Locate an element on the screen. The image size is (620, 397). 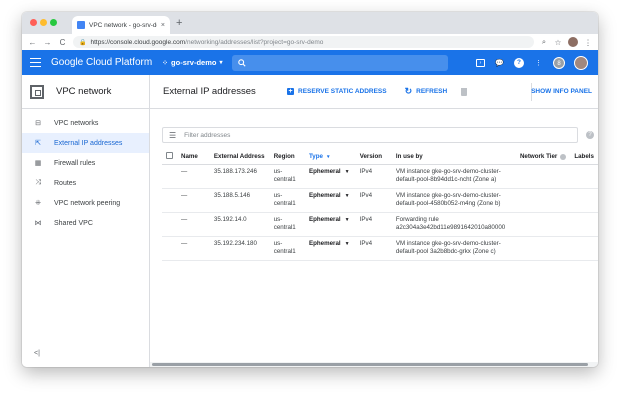
product-title: Google Cloud Platform is located at coordinates (101, 62).